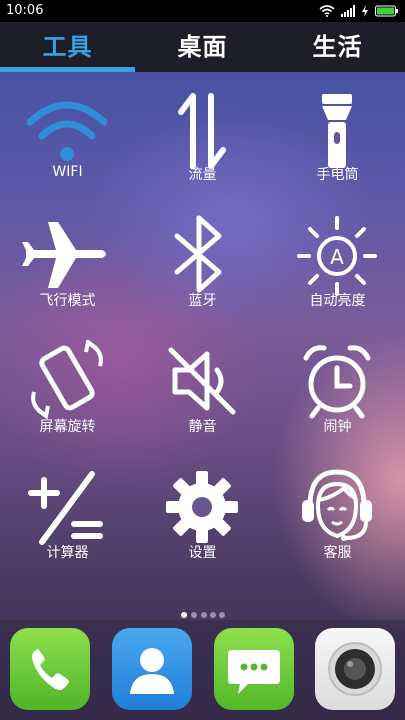 Image resolution: width=405 pixels, height=720 pixels. I want to click on svg-text: A, so click(337, 257).